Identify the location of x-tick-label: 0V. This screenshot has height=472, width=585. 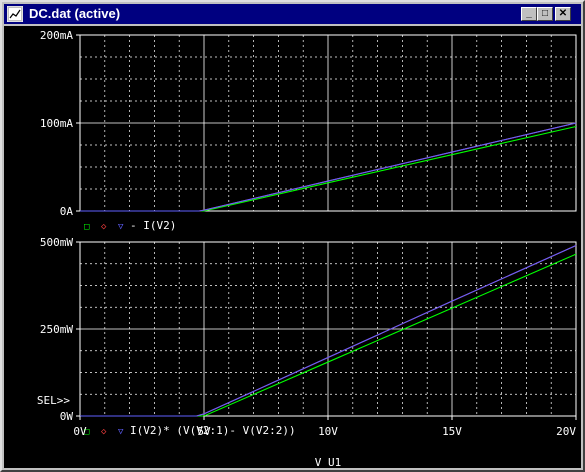
(80, 431).